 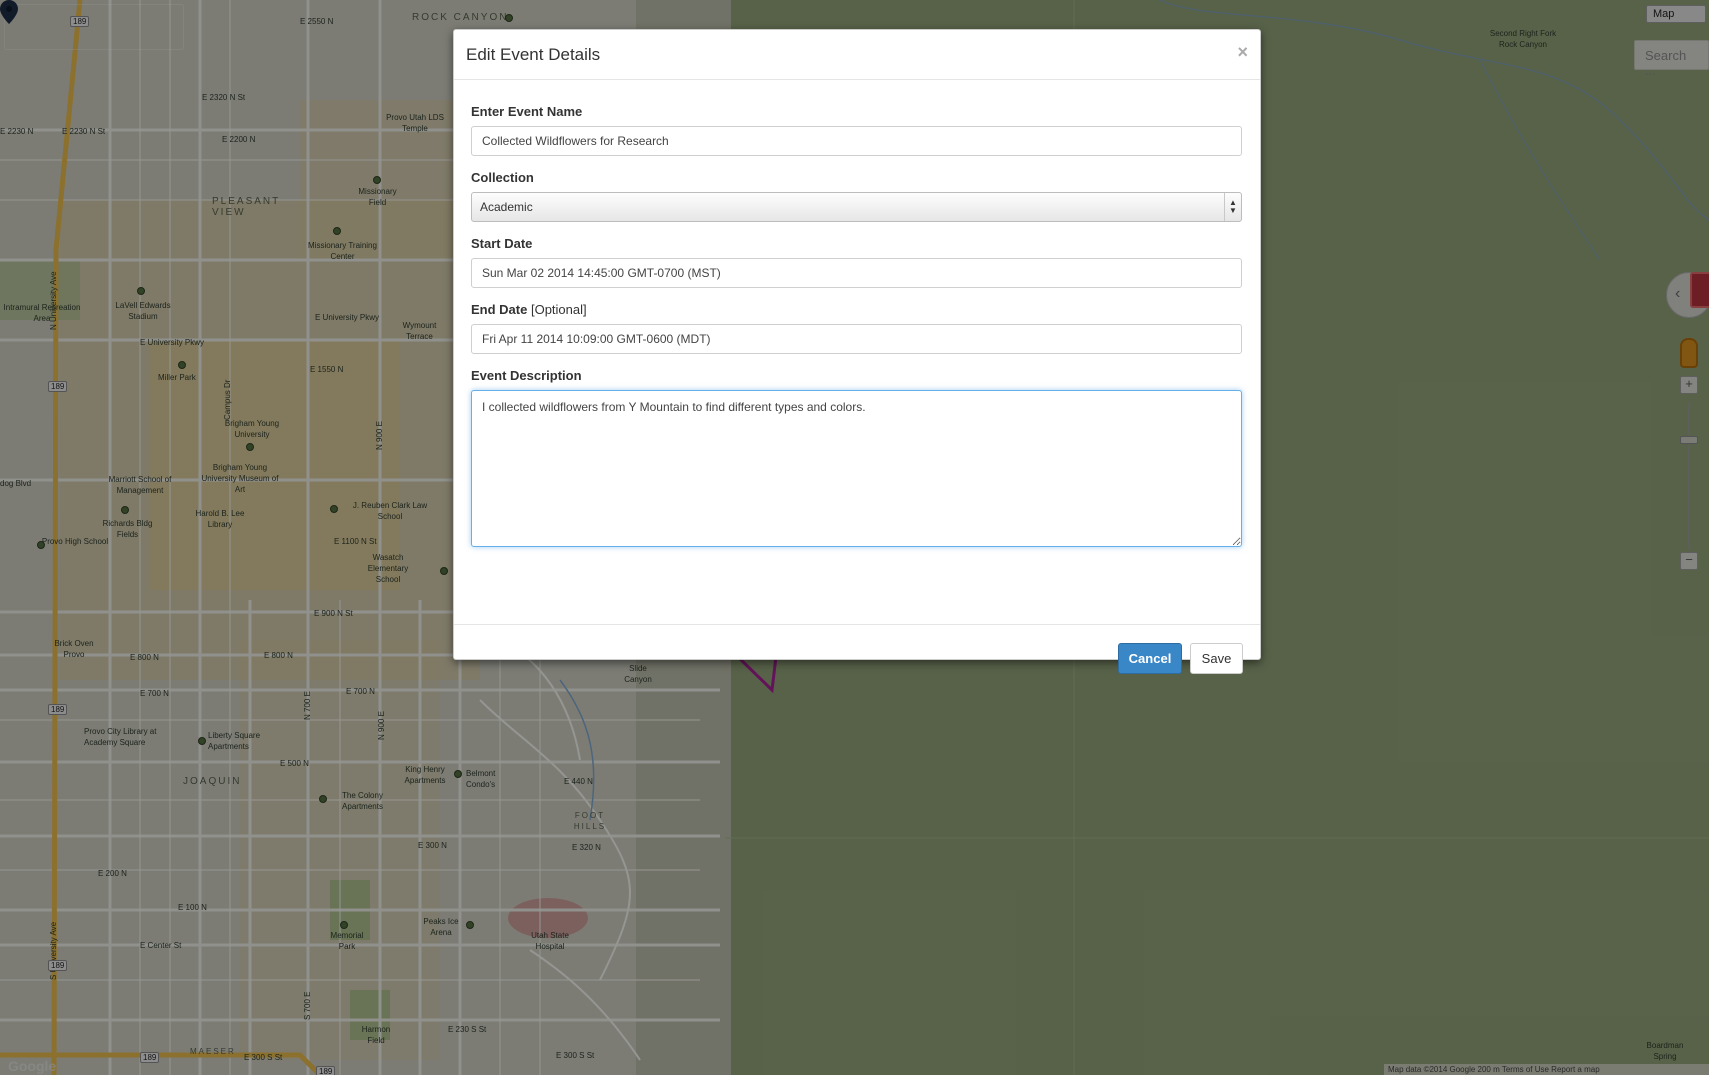 What do you see at coordinates (1242, 52) in the screenshot?
I see `close-icon: ×` at bounding box center [1242, 52].